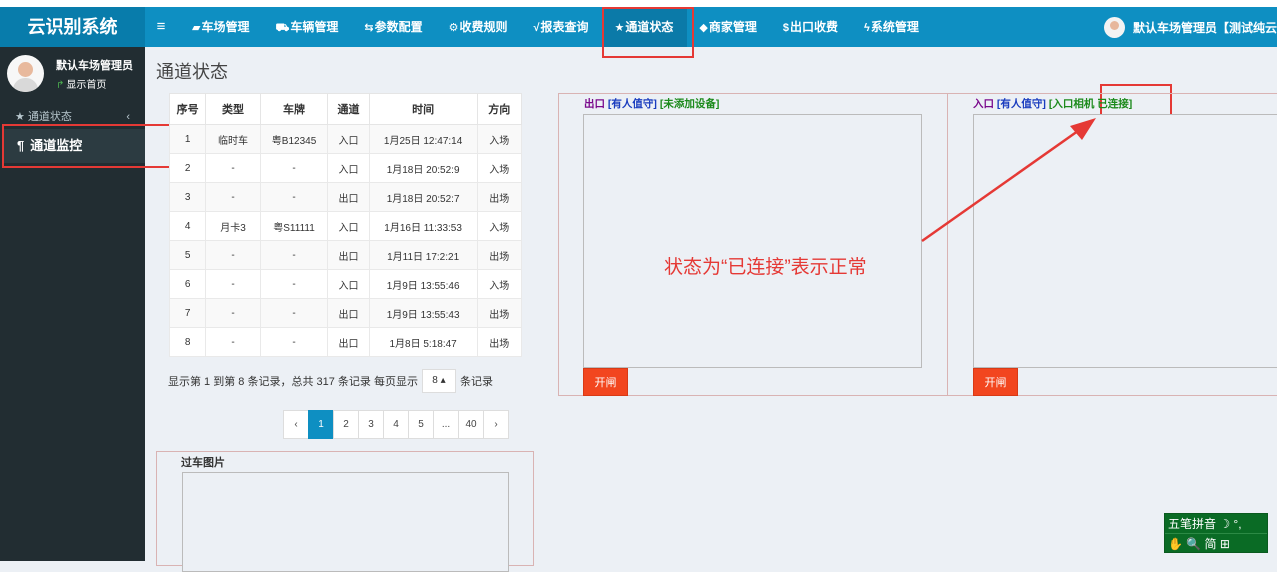 The image size is (1277, 572). What do you see at coordinates (1008, 180) in the screenshot?
I see `annotation-arrow` at bounding box center [1008, 180].